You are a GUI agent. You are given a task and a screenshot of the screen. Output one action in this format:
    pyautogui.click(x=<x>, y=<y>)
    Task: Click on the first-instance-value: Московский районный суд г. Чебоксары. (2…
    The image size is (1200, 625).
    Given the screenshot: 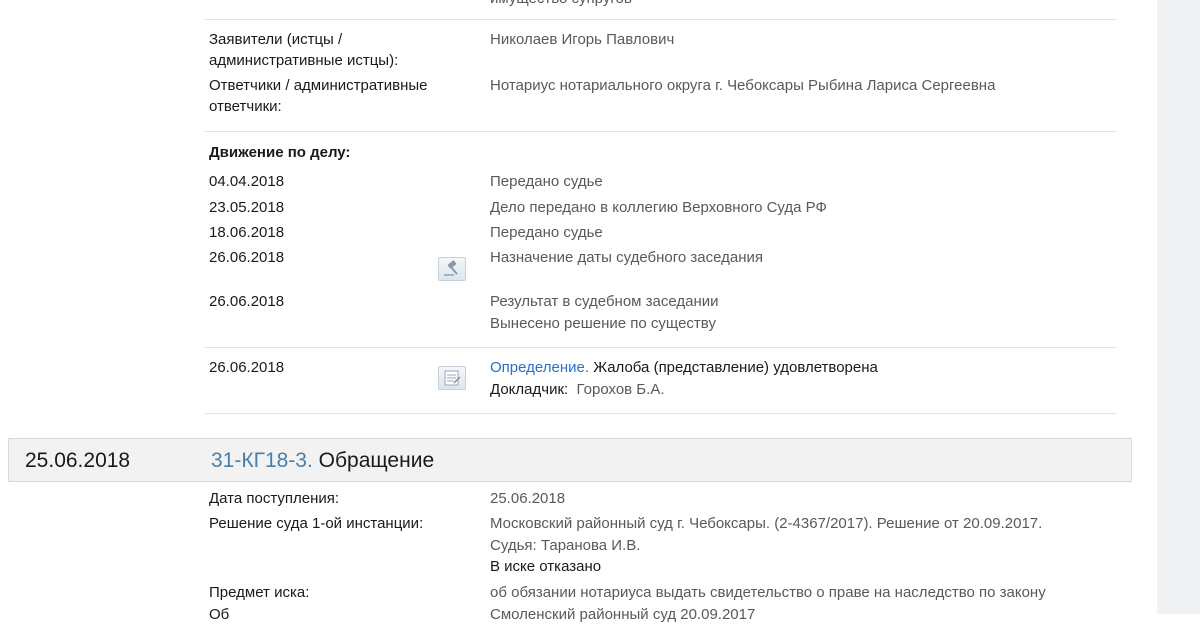 What is the action you would take?
    pyautogui.click(x=766, y=523)
    